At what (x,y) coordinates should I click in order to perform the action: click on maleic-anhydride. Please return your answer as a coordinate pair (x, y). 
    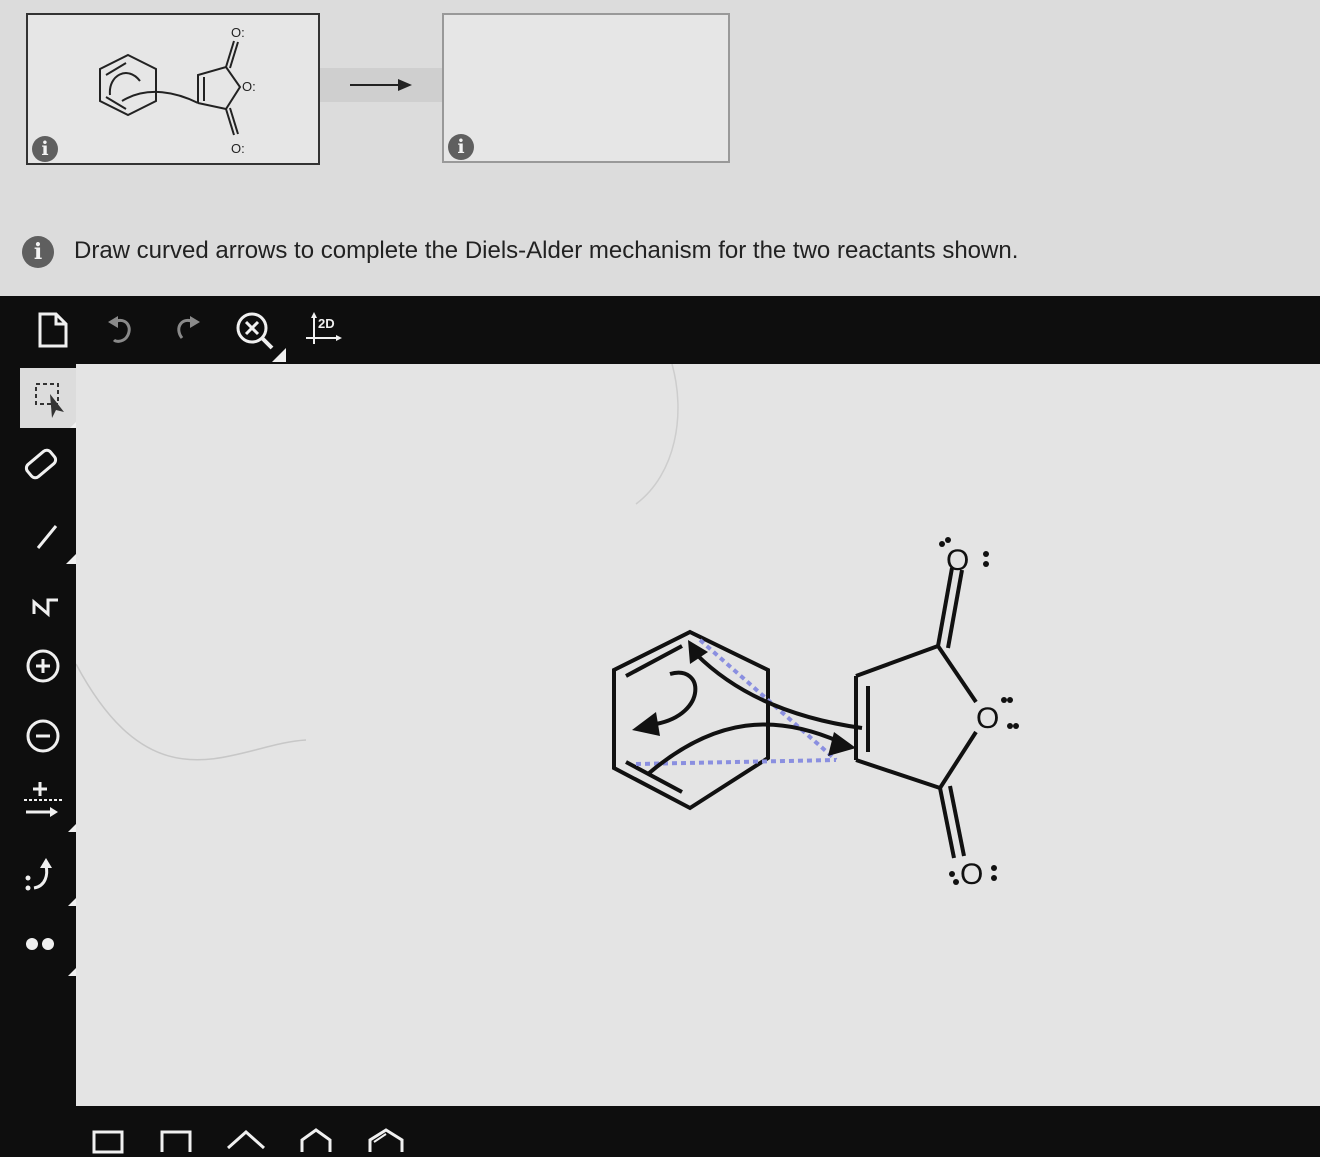
    Looking at the image, I should click on (916, 713).